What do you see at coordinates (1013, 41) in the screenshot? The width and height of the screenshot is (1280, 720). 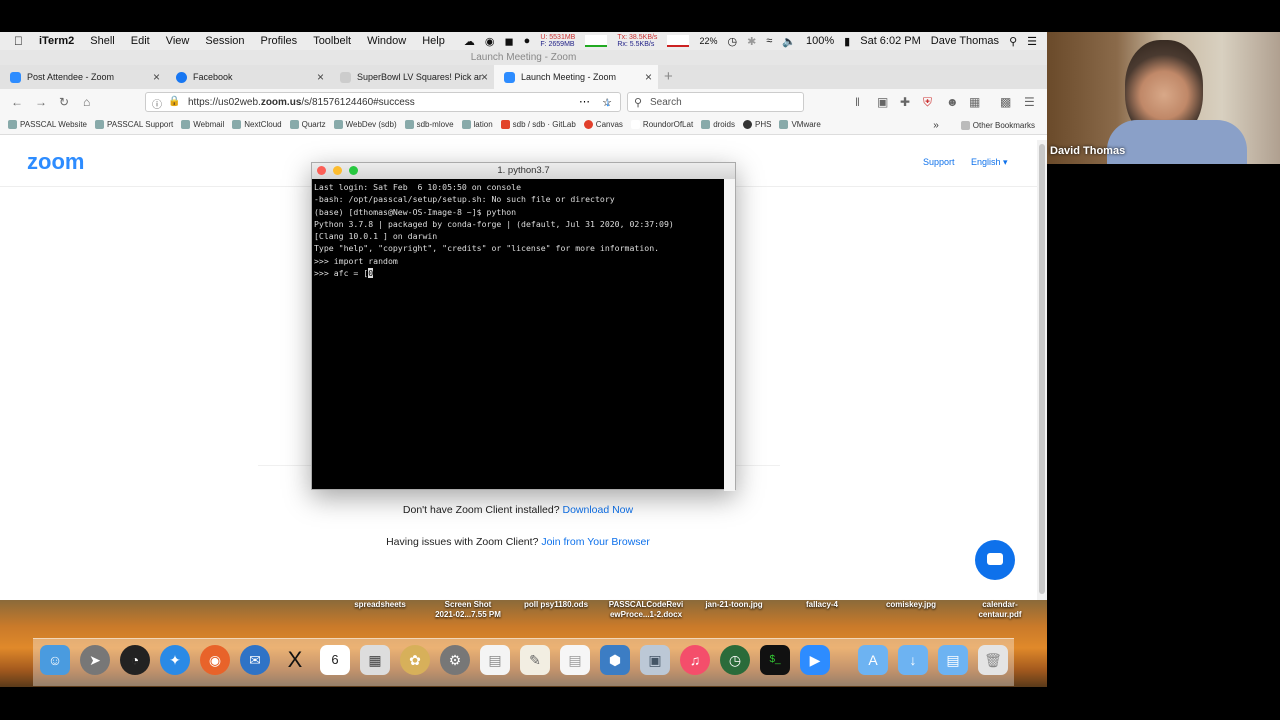 I see `spotlight-icon: ⚲` at bounding box center [1013, 41].